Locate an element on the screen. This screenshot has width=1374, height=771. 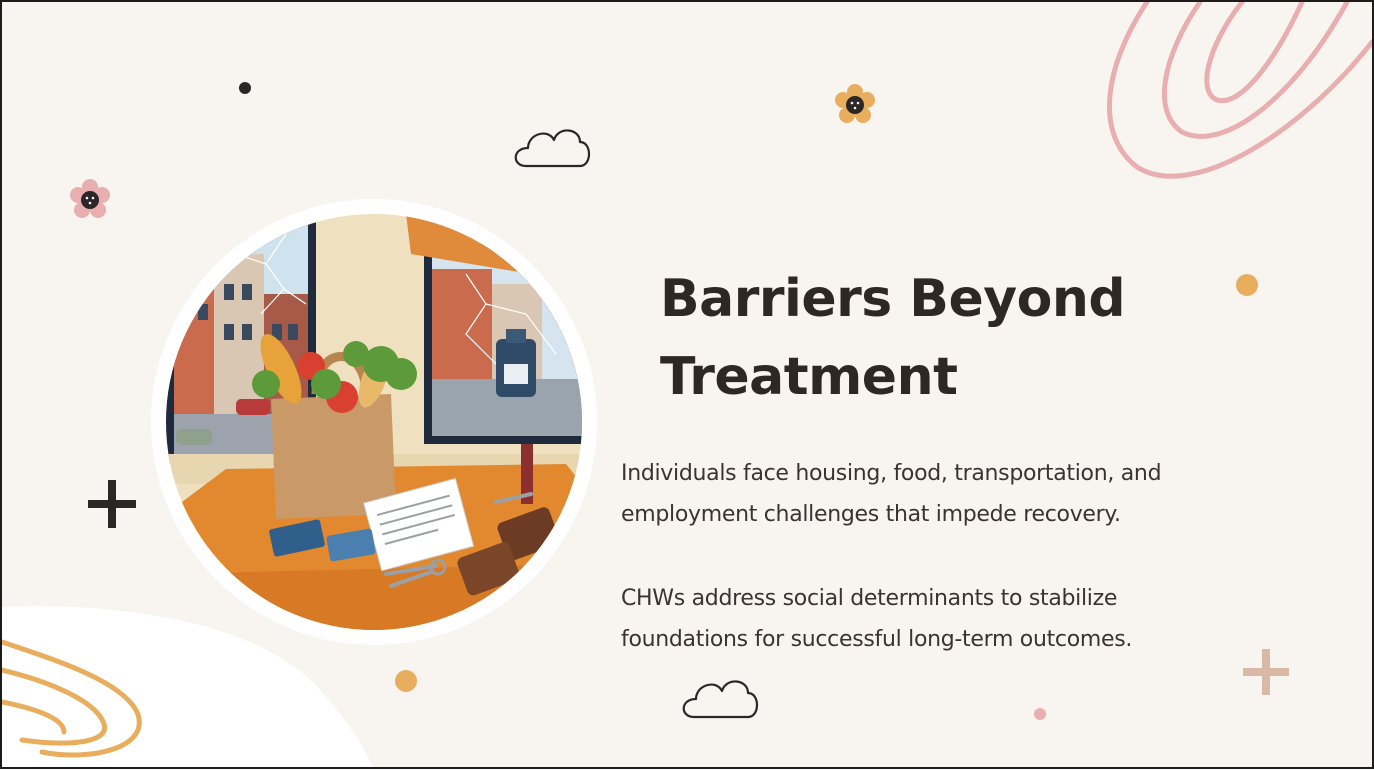
slide-title: Barriers Beyond Treatment is located at coordinates (940, 338).